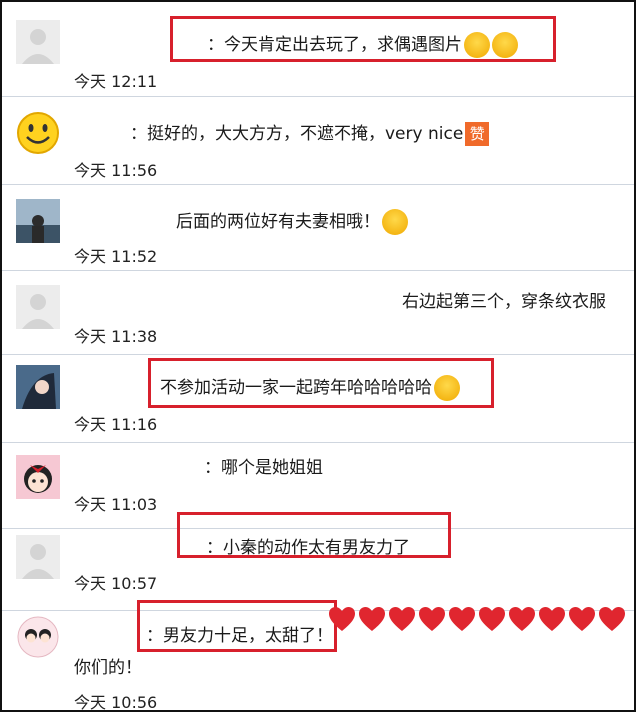  Describe the element at coordinates (318, 313) in the screenshot. I see `comment-item: 右边起第三个，穿条纹衣服 今天 11:38` at that location.